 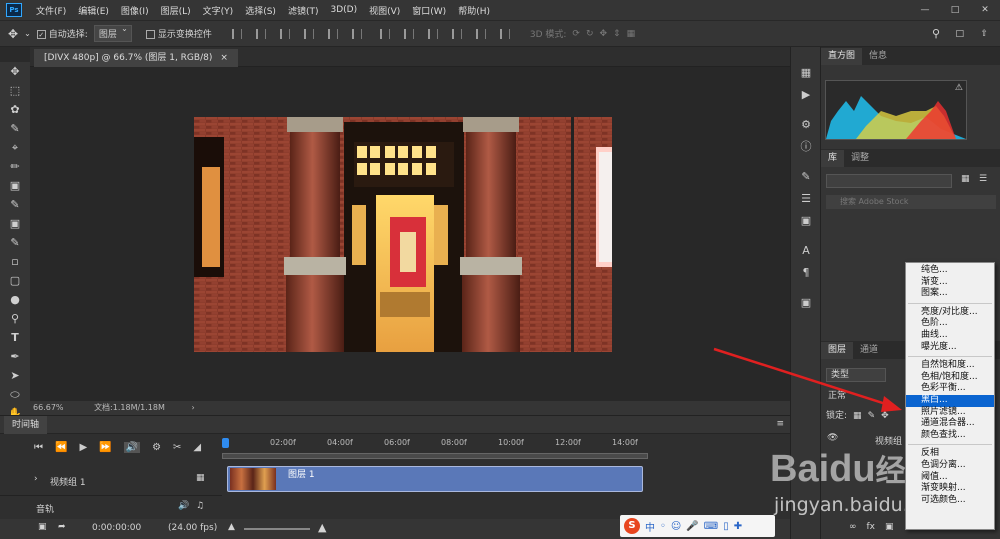 I want to click on music-note-icon: ♫, so click(x=200, y=506).